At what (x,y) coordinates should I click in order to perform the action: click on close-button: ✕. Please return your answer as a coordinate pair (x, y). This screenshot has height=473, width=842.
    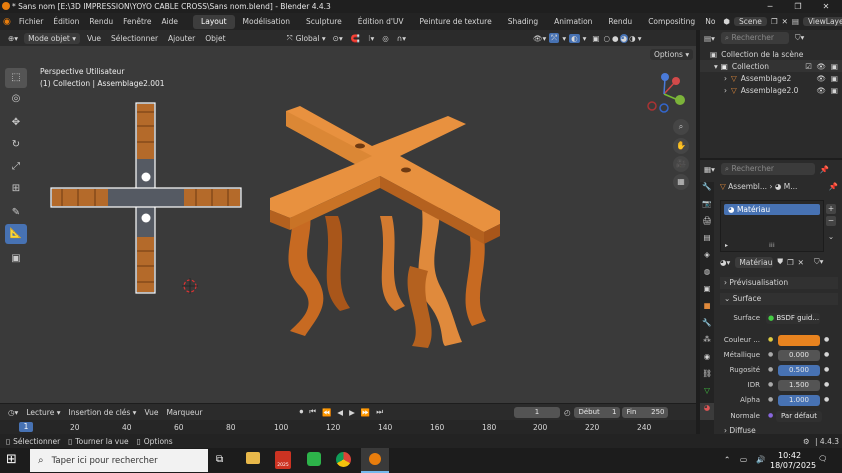
    Looking at the image, I should click on (826, 6).